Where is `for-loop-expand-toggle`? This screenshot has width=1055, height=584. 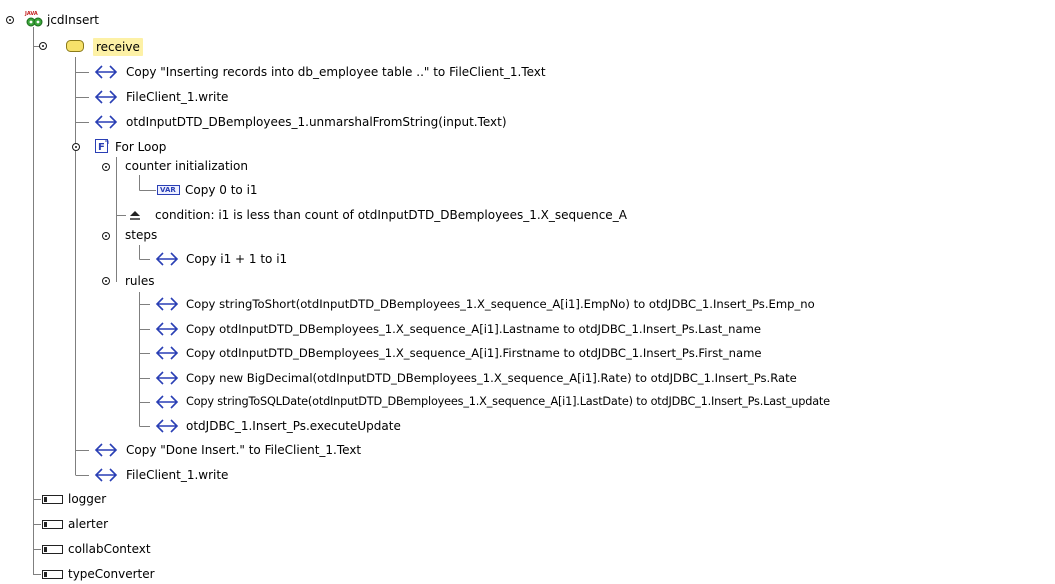 for-loop-expand-toggle is located at coordinates (76, 147).